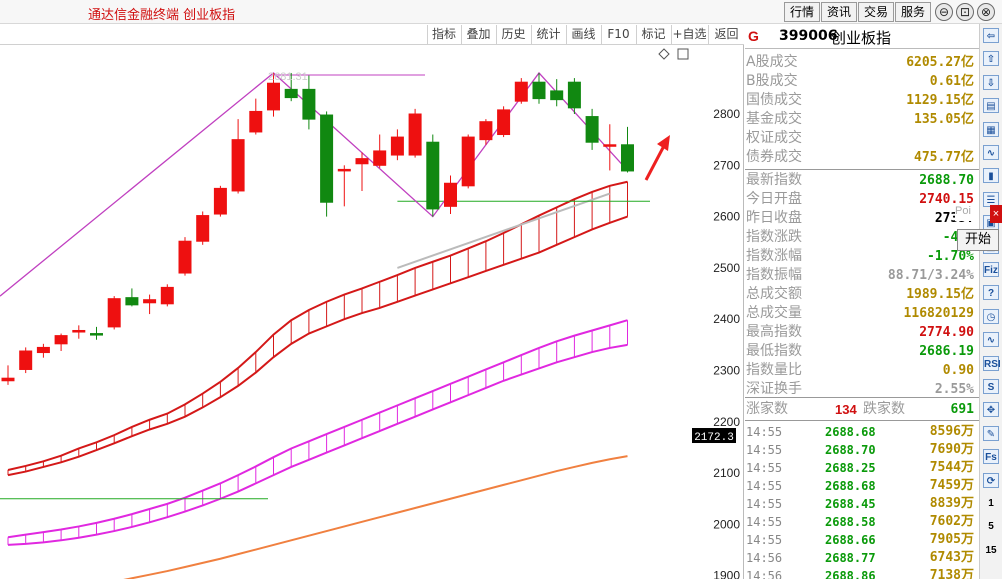  Describe the element at coordinates (946, 332) in the screenshot. I see `quote-value: 2774.90` at that location.